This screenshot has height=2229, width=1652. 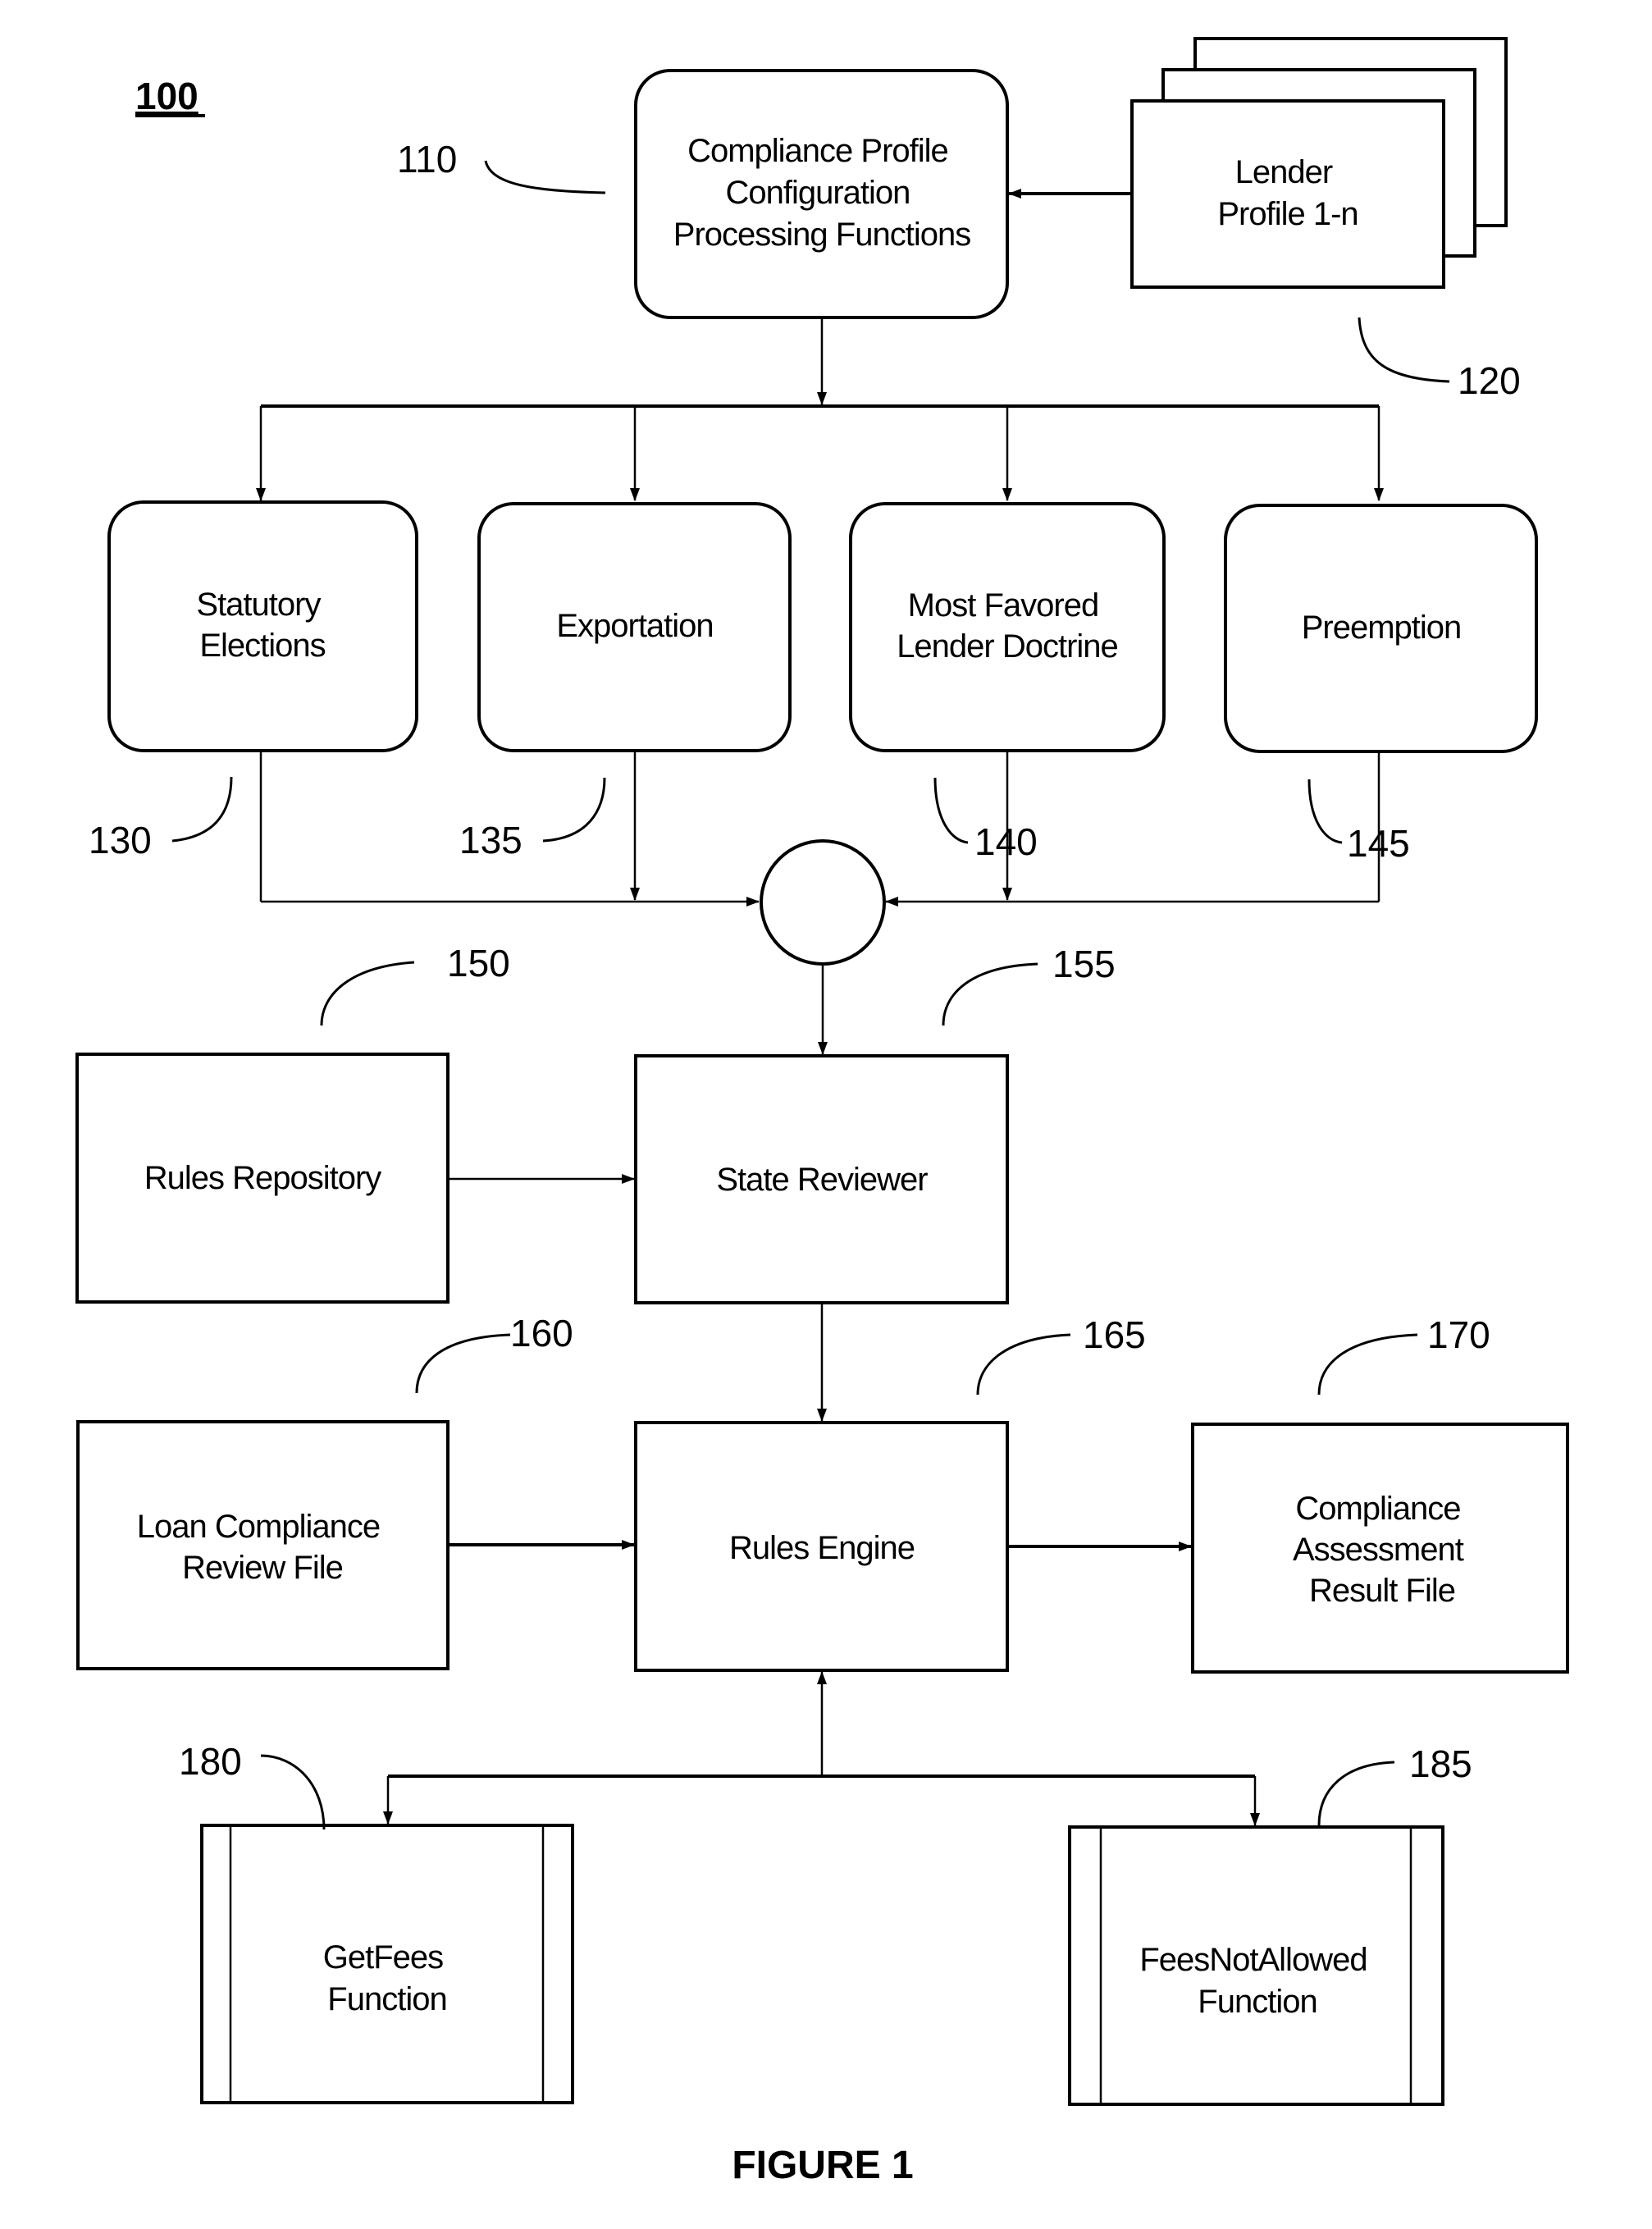 What do you see at coordinates (1458, 1334) in the screenshot?
I see `ref-170: 170` at bounding box center [1458, 1334].